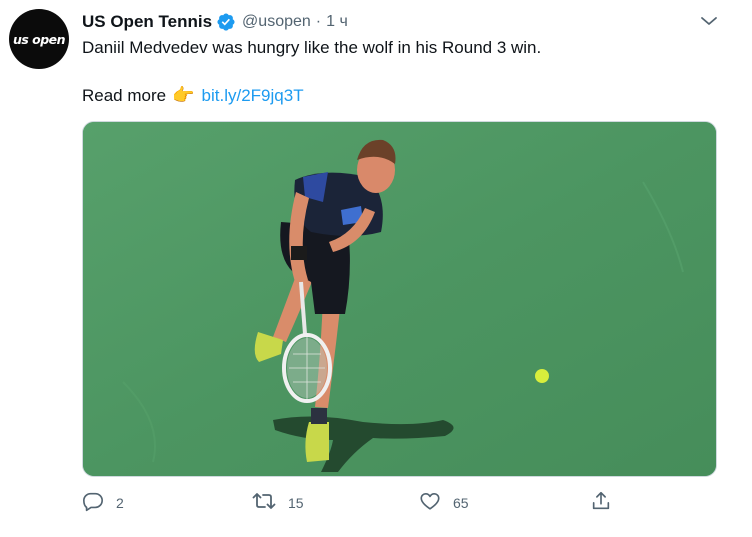 The height and width of the screenshot is (537, 752). Describe the element at coordinates (278, 503) in the screenshot. I see `retweet-button: 15` at that location.